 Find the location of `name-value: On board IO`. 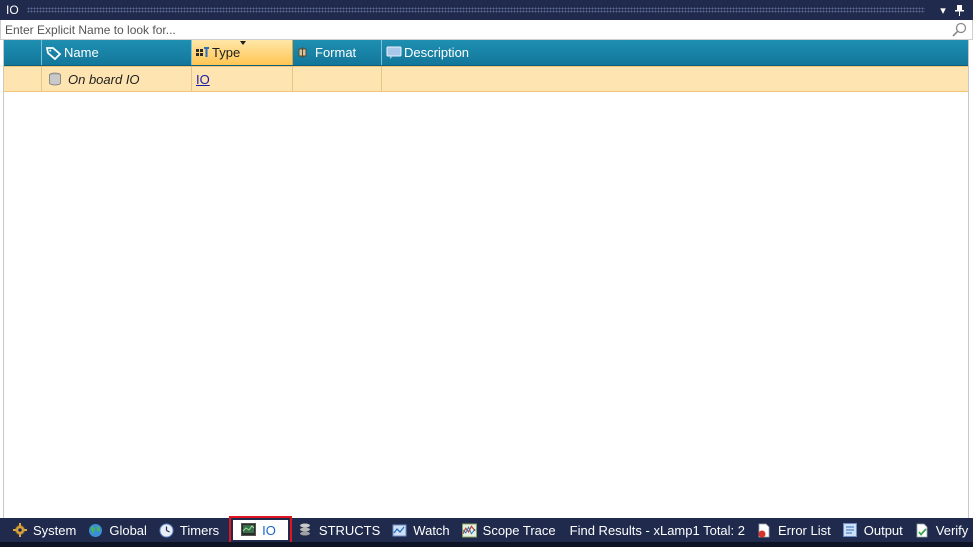

name-value: On board IO is located at coordinates (104, 79).